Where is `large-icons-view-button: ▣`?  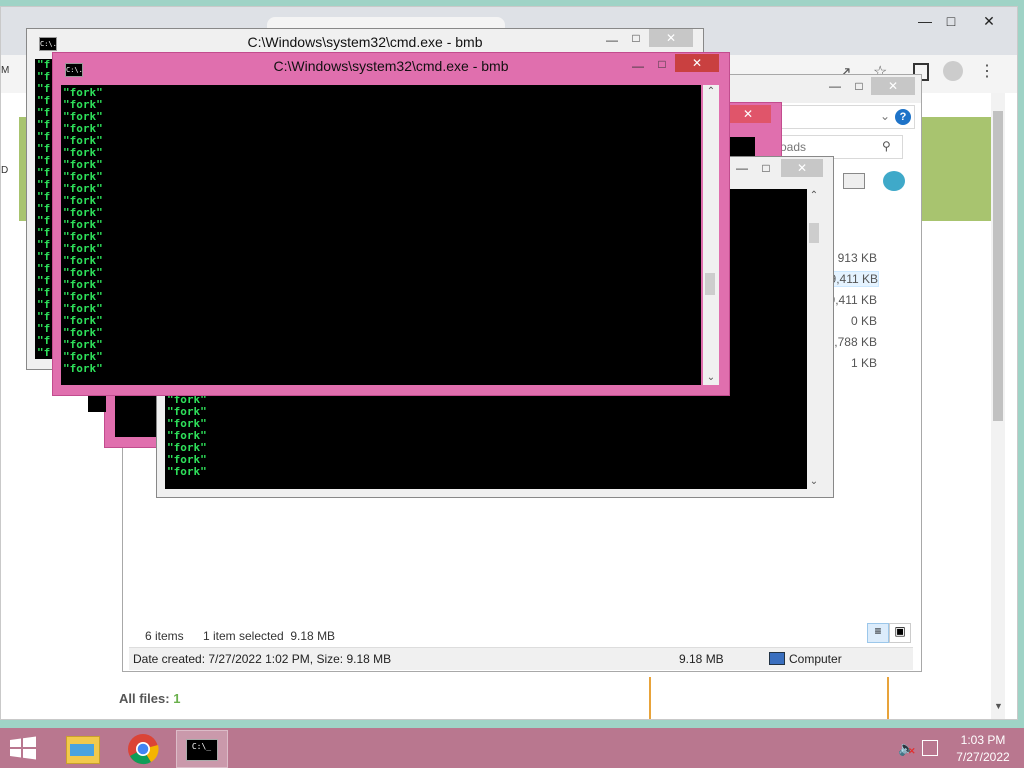 large-icons-view-button: ▣ is located at coordinates (900, 633).